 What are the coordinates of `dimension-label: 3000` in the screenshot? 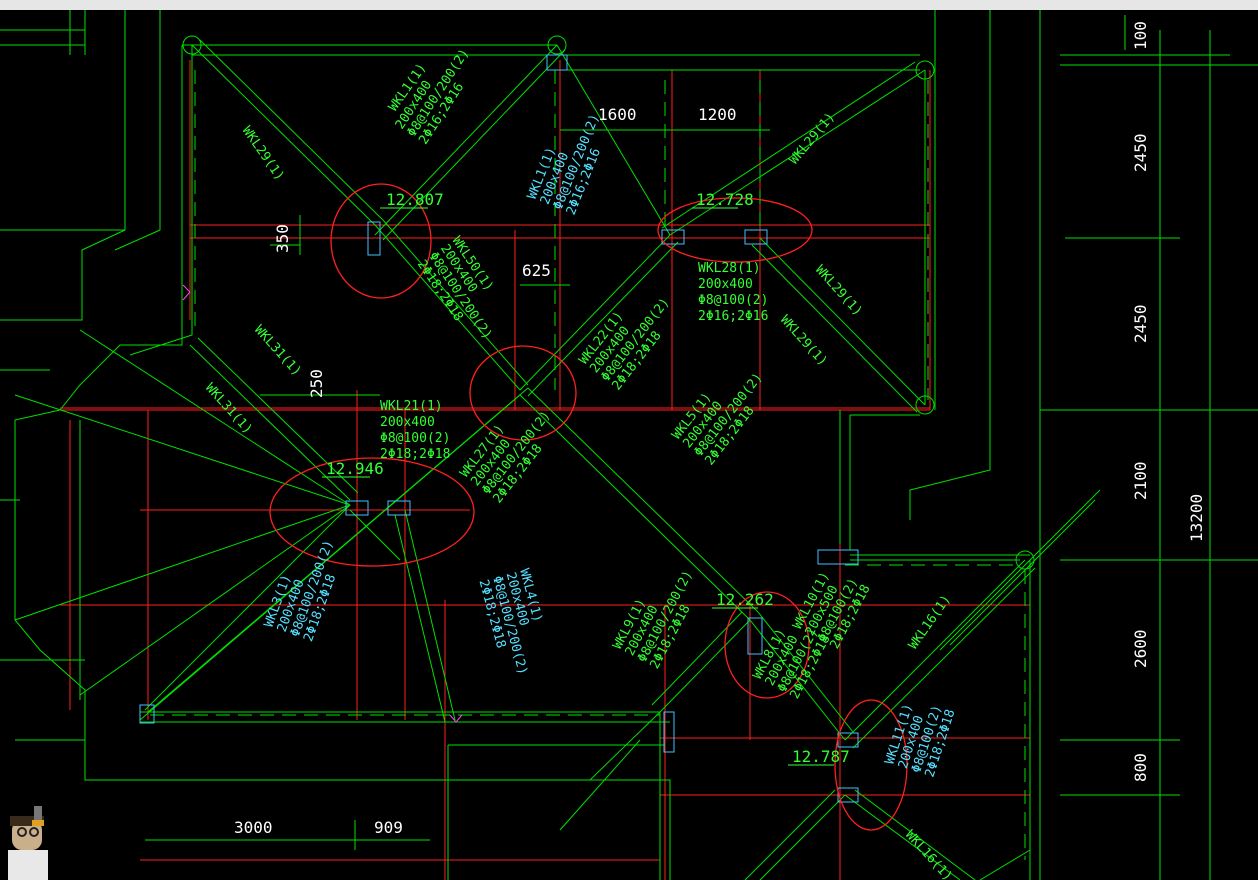 It's located at (253, 827).